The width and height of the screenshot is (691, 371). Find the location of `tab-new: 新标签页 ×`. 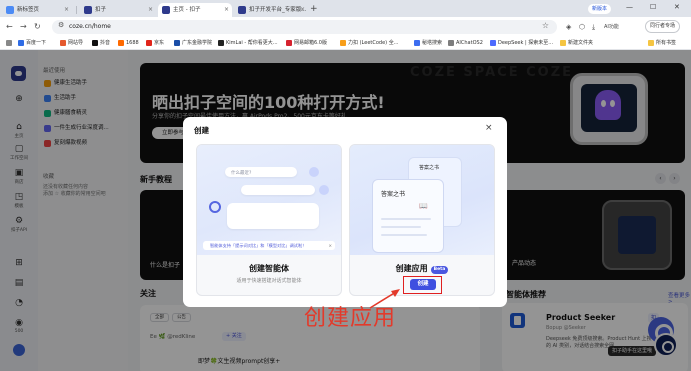

tab-new: 新标签页 × is located at coordinates (37, 10).